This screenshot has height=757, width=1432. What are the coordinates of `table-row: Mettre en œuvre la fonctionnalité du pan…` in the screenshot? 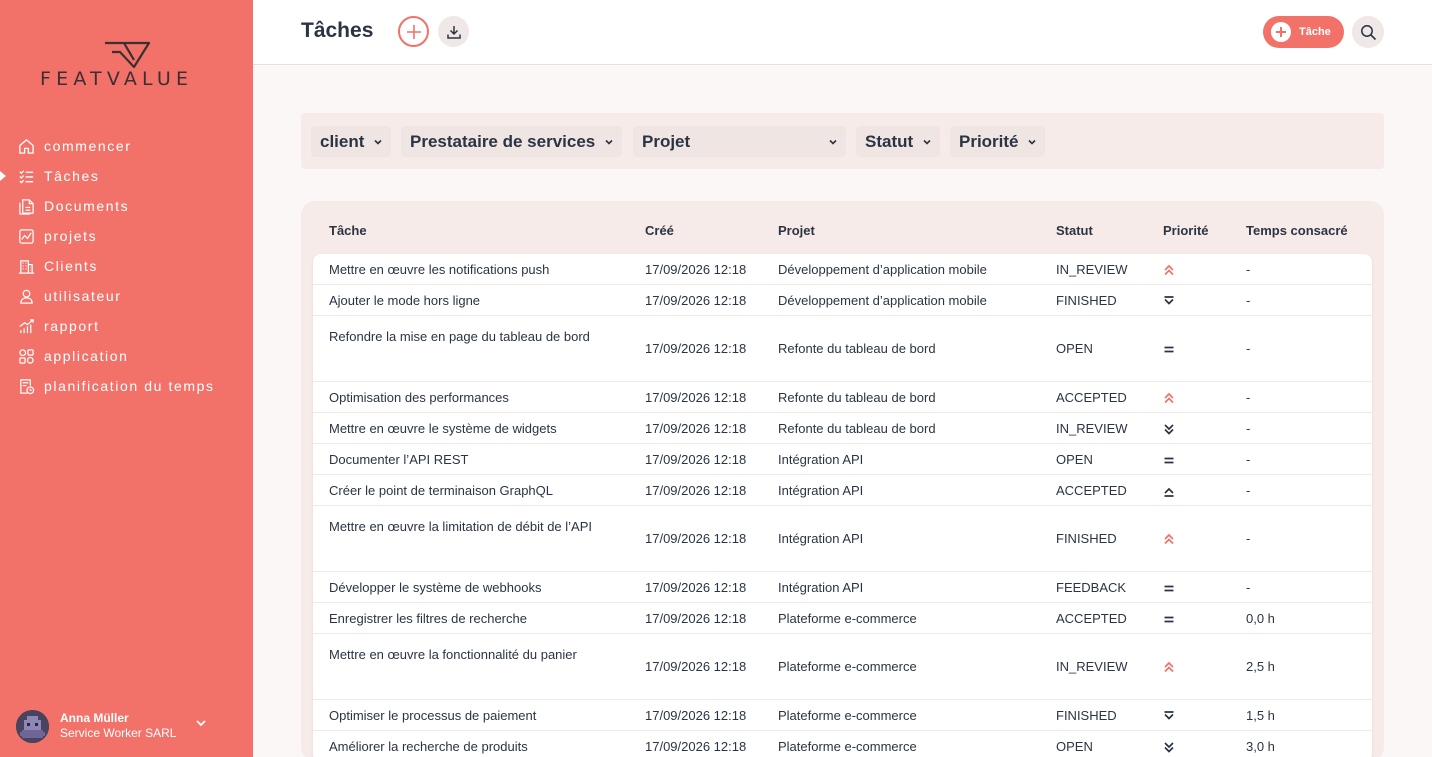 It's located at (842, 667).